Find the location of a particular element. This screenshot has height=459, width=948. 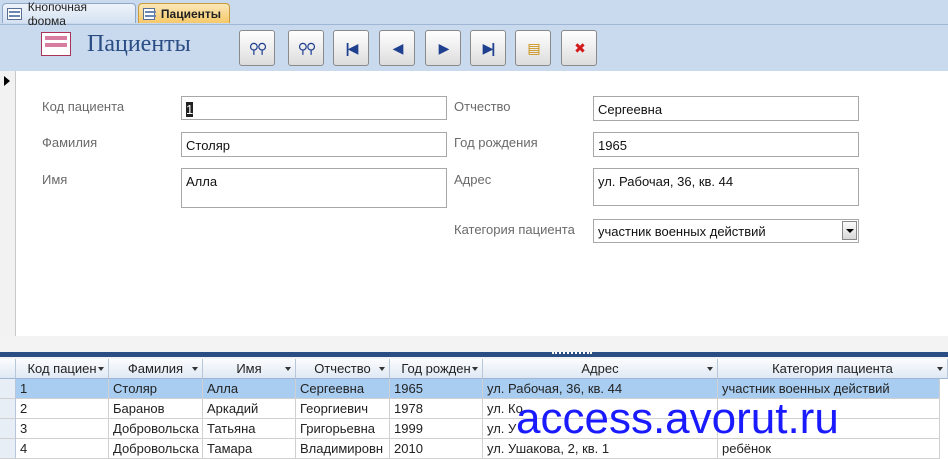

last-name-field: Столяр is located at coordinates (314, 144).